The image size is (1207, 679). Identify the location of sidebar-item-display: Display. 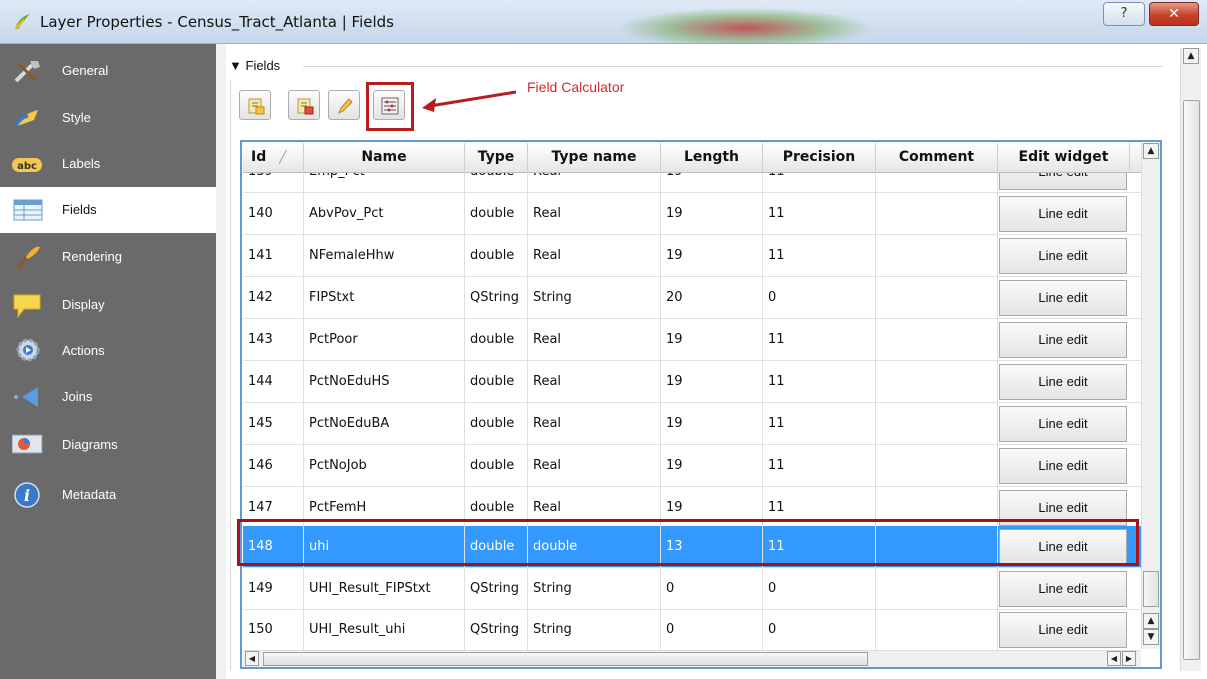
(108, 305).